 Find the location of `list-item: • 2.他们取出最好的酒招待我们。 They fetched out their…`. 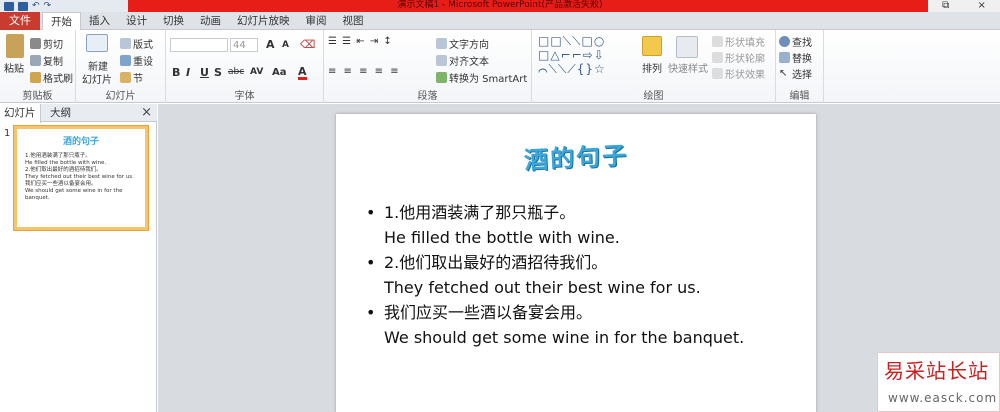

list-item: • 2.他们取出最好的酒招待我们。 They fetched out their… is located at coordinates (586, 275).